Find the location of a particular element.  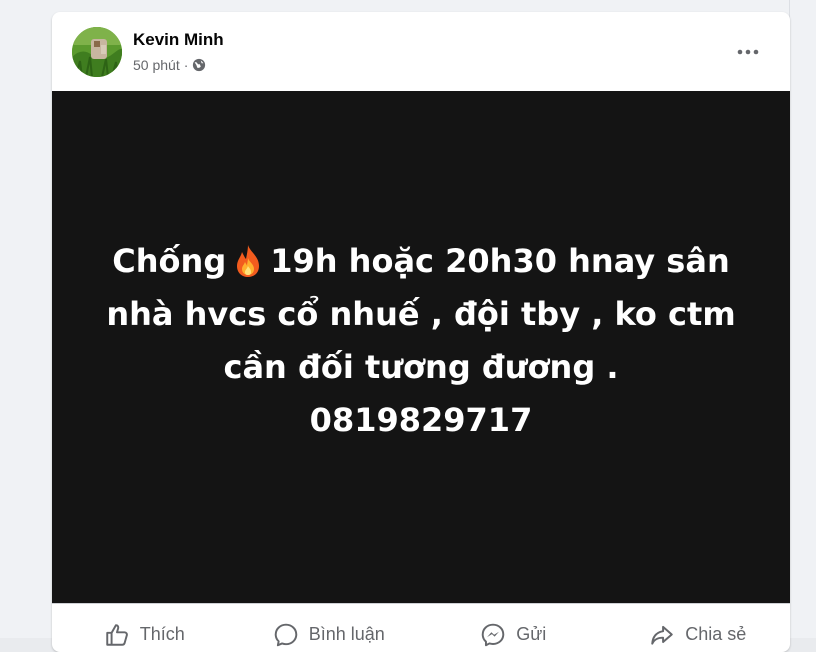

comment-icon is located at coordinates (285, 634).